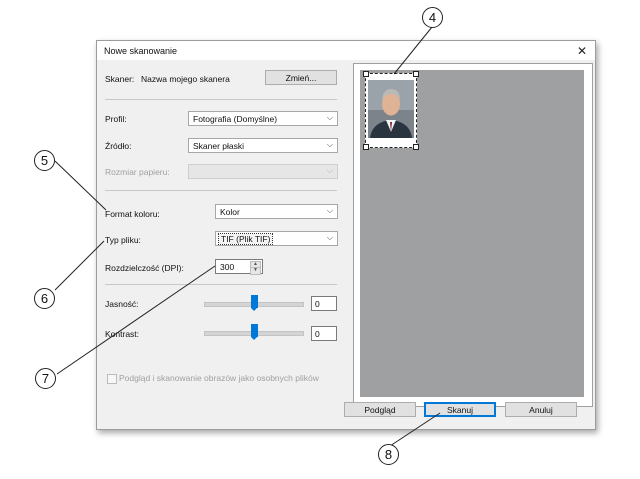  What do you see at coordinates (254, 303) in the screenshot?
I see `brightness-slider-thumb` at bounding box center [254, 303].